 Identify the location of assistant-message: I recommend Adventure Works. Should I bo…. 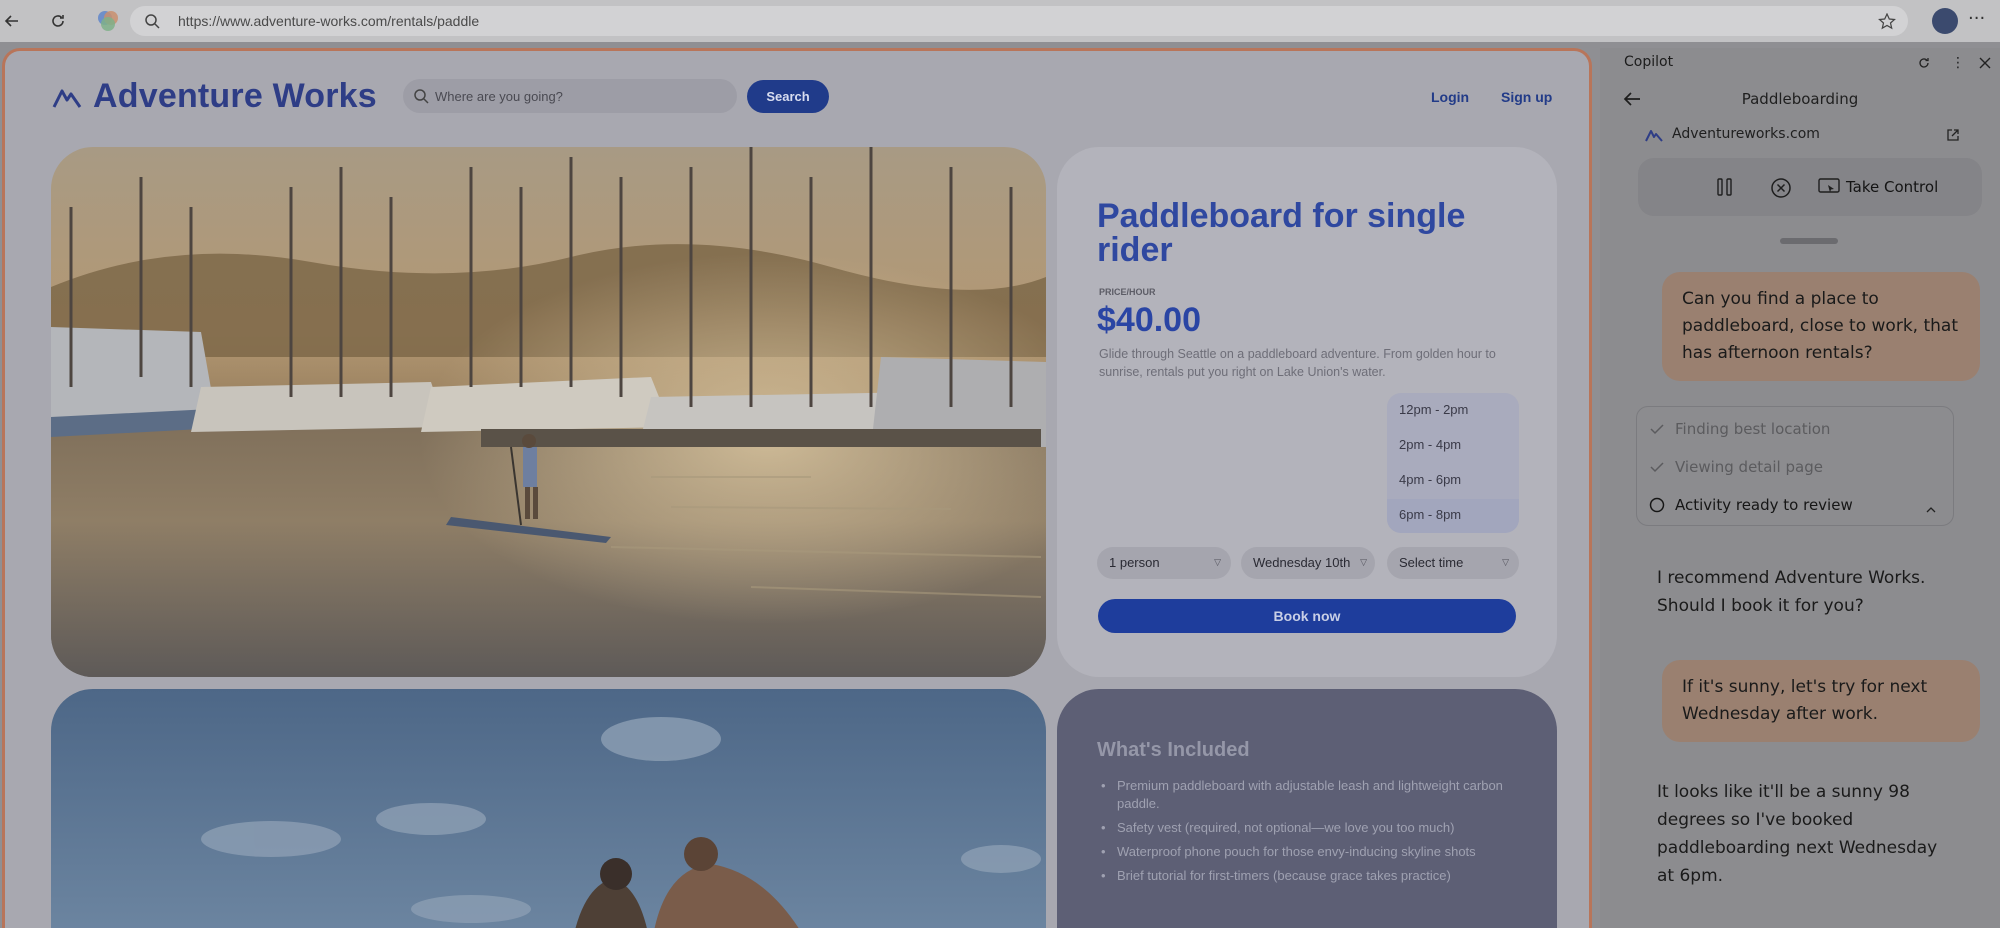
(1791, 592).